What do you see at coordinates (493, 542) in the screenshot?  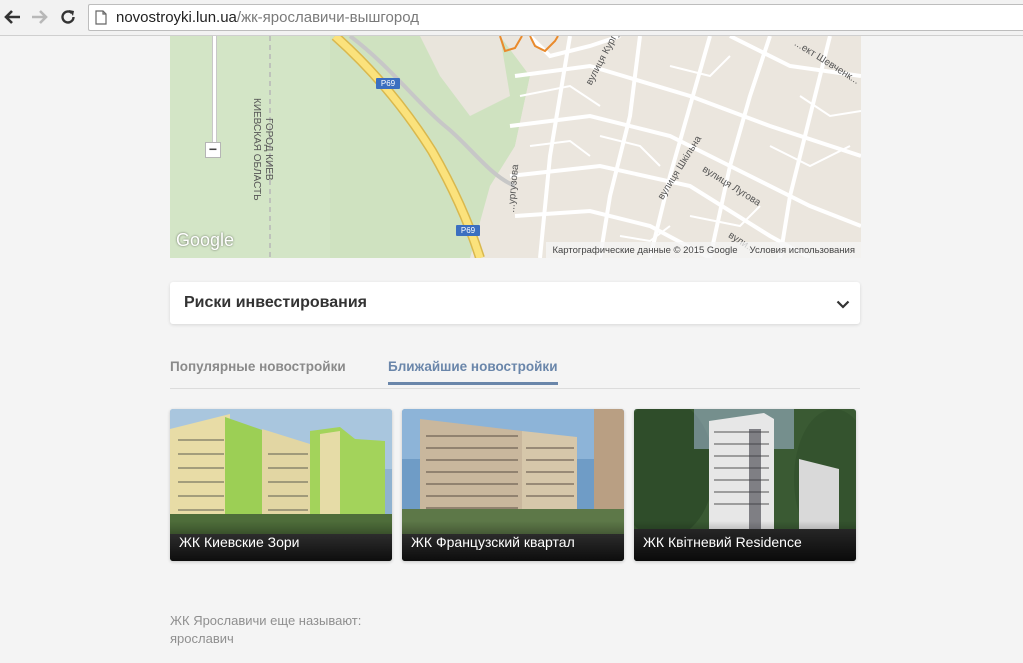 I see `card-title: ЖК Французский квартал` at bounding box center [493, 542].